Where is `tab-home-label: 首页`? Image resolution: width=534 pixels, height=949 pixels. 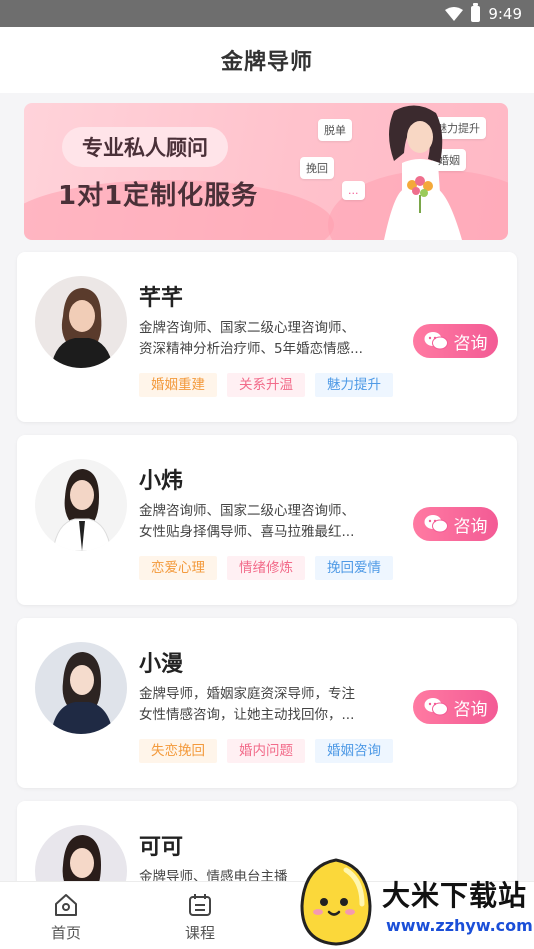
tab-home-label: 首页 is located at coordinates (65, 933).